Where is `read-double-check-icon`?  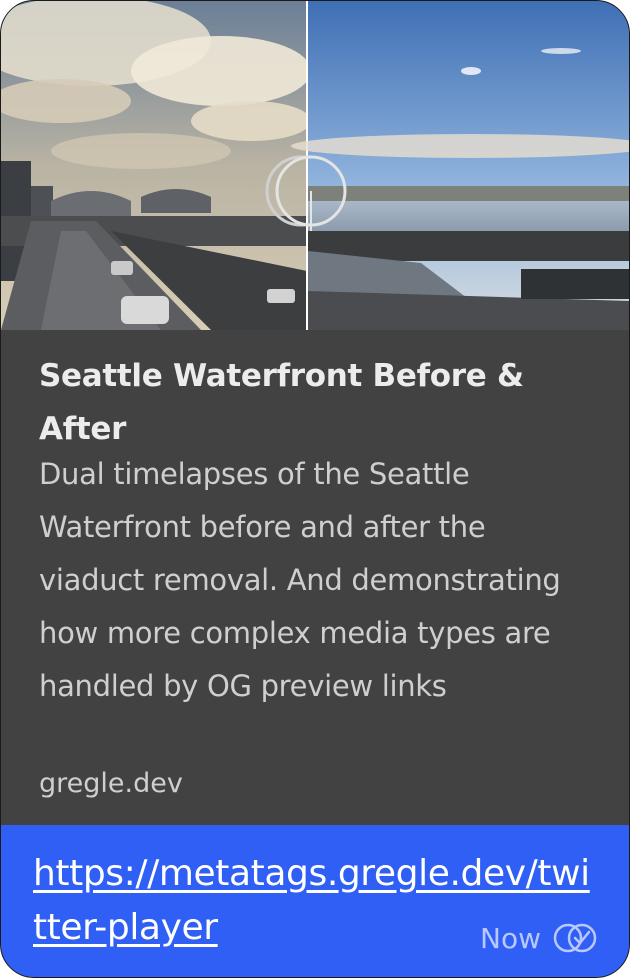 read-double-check-icon is located at coordinates (575, 938).